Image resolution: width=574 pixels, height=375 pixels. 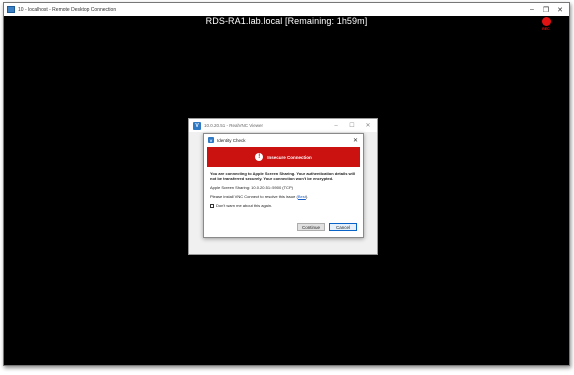 I want to click on dialog-buttons: Continue Cancel, so click(x=327, y=227).